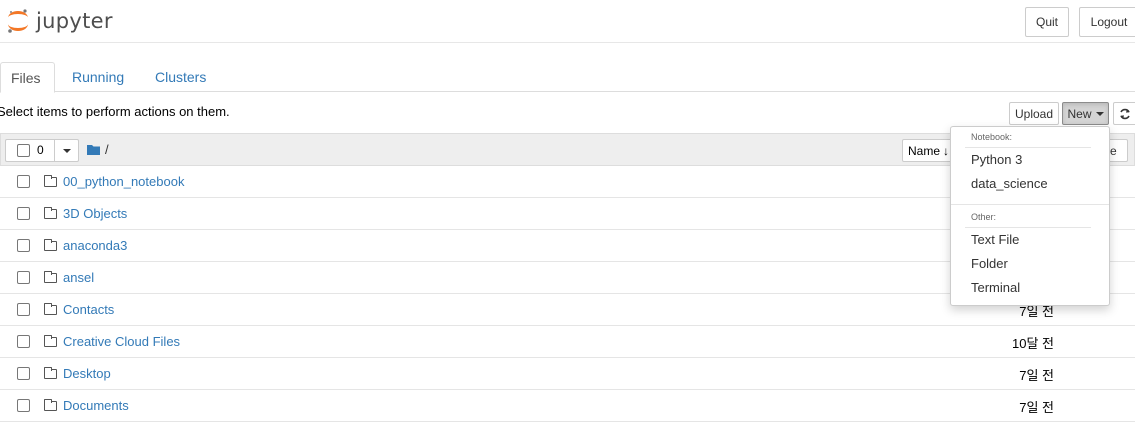  What do you see at coordinates (18, 21) in the screenshot?
I see `jupyter-logo-icon` at bounding box center [18, 21].